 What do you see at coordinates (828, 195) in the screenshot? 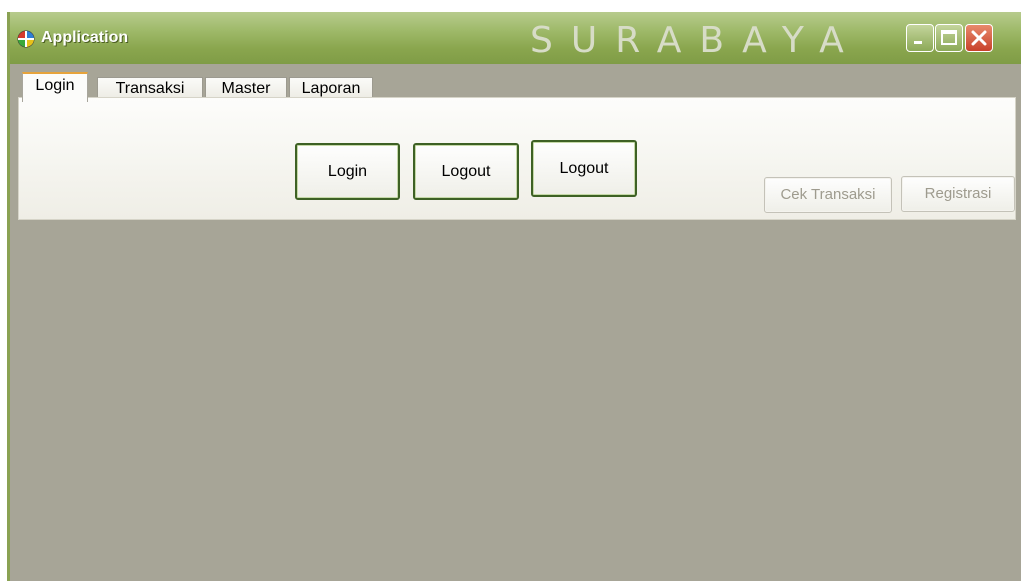
I see `cek-transaksi-button: Cek Transaksi` at bounding box center [828, 195].